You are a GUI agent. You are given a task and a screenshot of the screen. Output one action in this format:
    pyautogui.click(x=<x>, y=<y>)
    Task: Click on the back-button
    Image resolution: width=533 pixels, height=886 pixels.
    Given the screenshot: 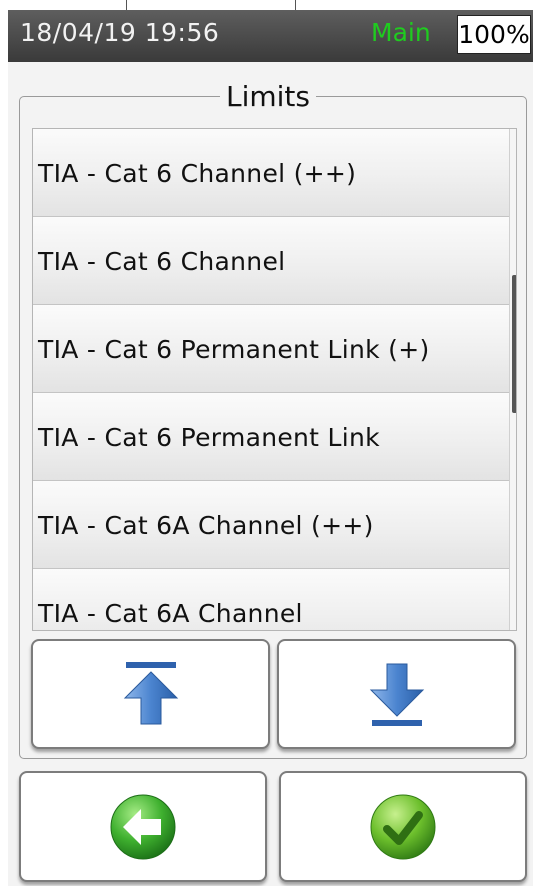 What is the action you would take?
    pyautogui.click(x=143, y=826)
    